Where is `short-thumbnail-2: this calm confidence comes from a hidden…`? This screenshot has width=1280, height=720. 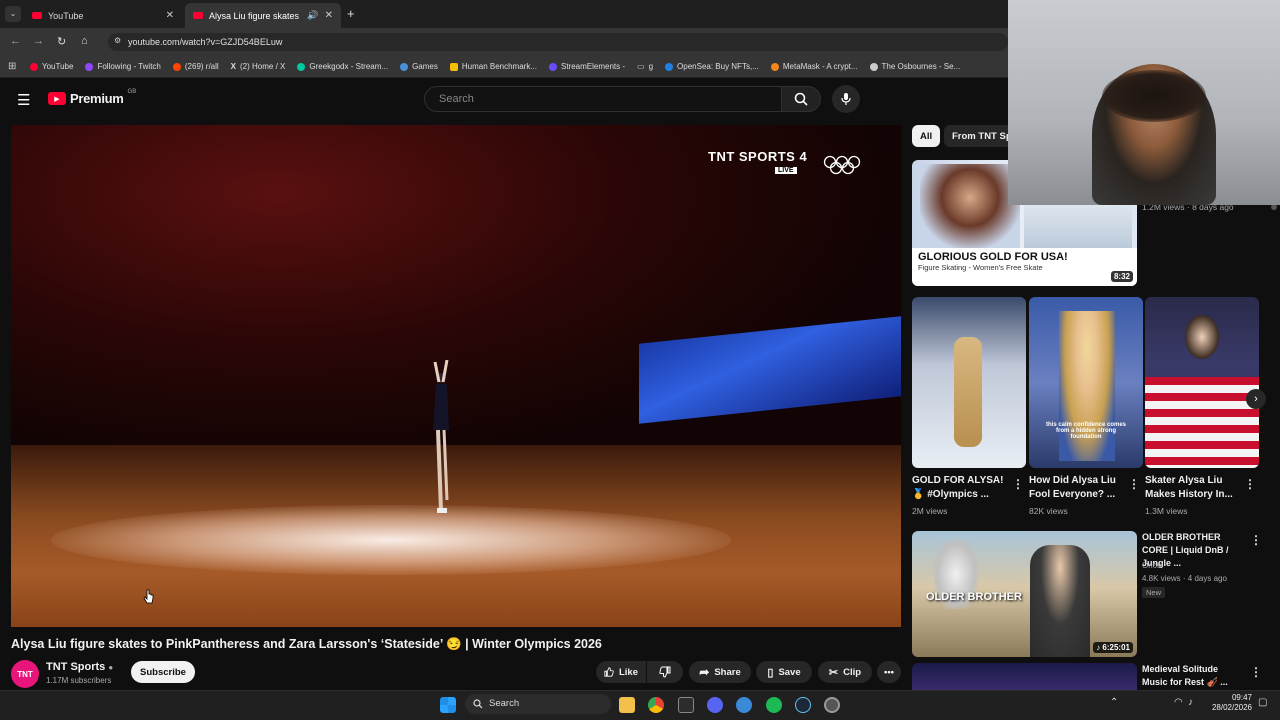 short-thumbnail-2: this calm confidence comes from a hidden… is located at coordinates (1086, 382).